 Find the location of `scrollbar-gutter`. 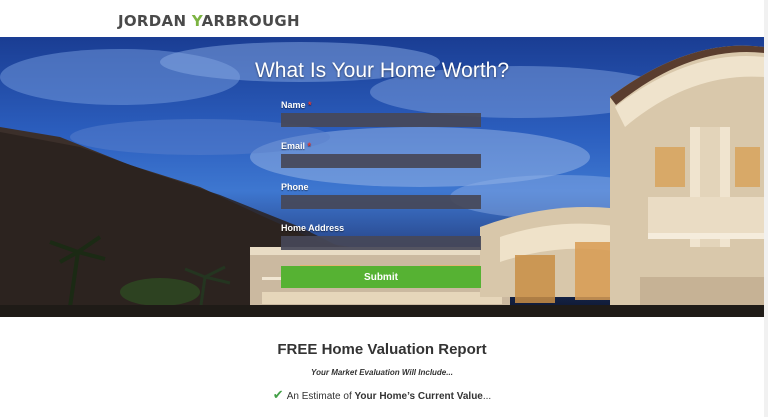

scrollbar-gutter is located at coordinates (766, 208).